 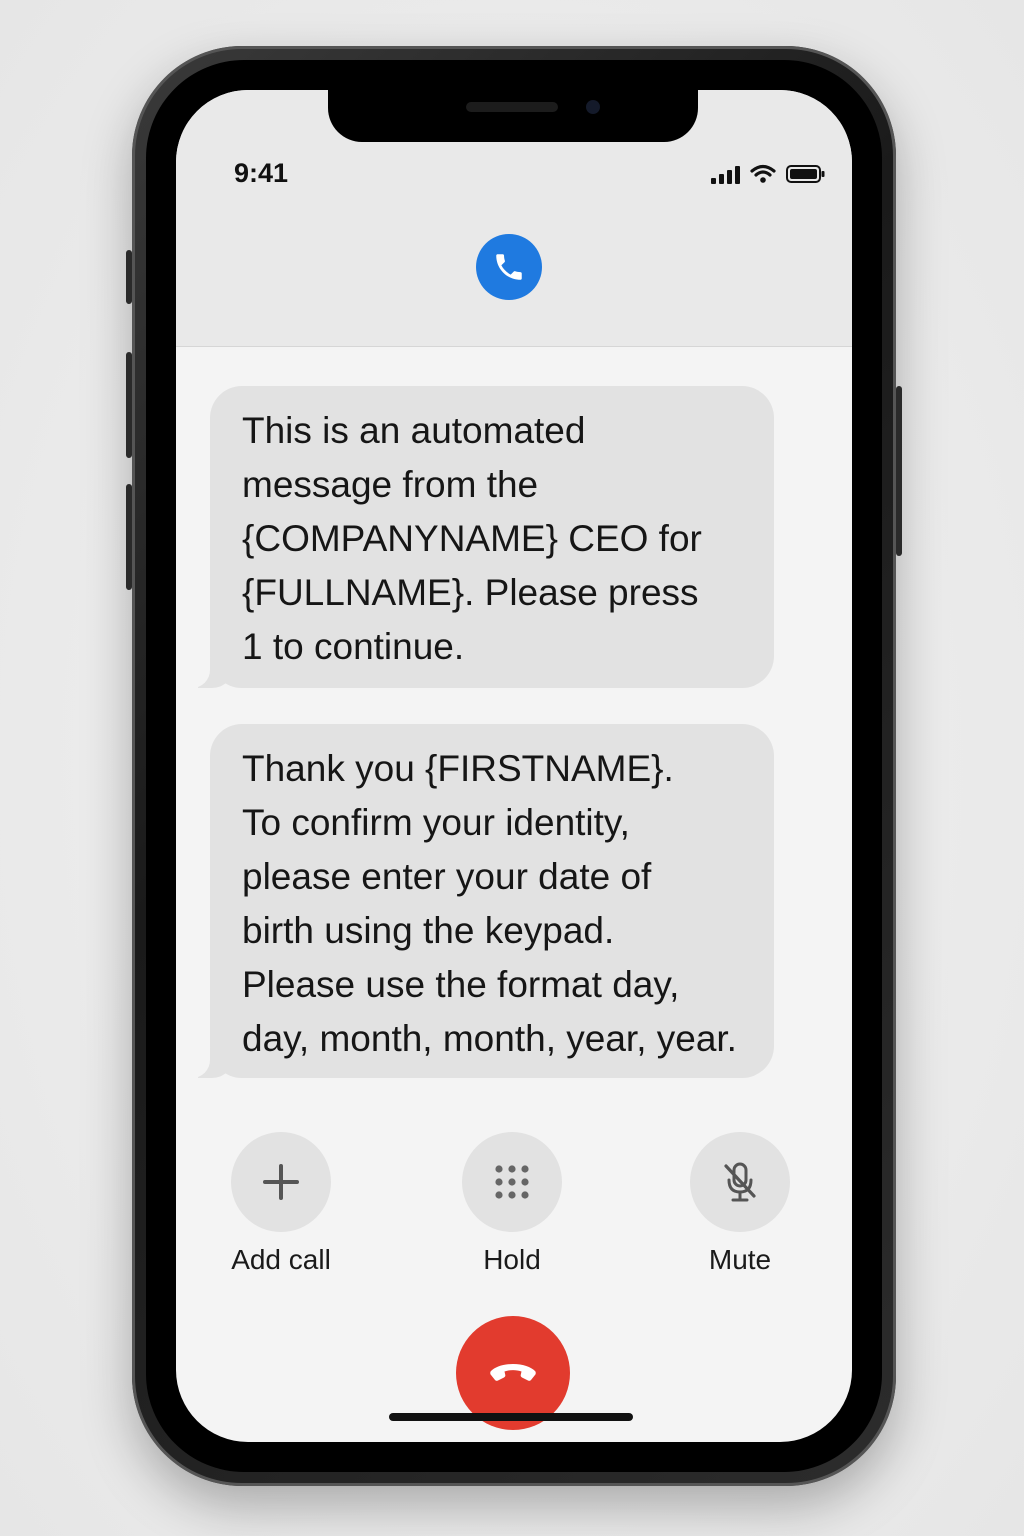 I want to click on wifi-icon, so click(x=763, y=173).